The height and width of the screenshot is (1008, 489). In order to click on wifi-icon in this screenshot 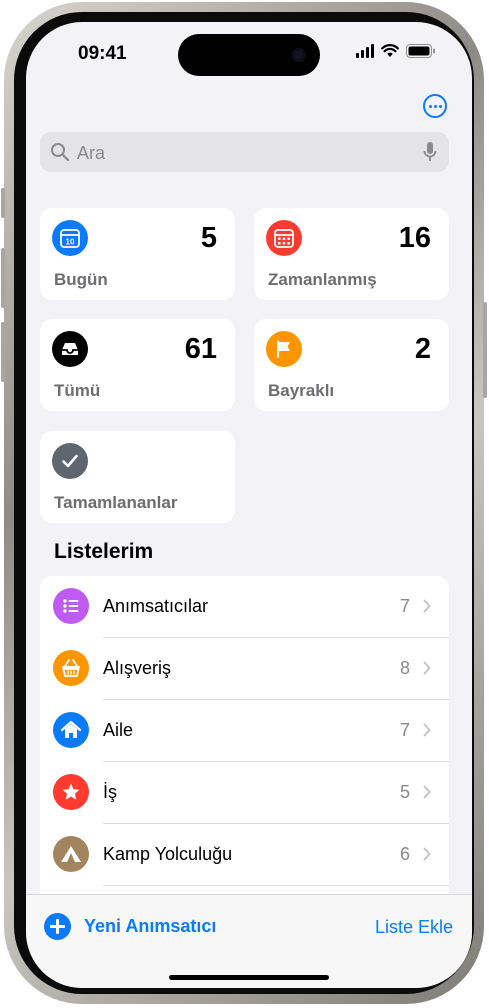, I will do `click(390, 50)`.